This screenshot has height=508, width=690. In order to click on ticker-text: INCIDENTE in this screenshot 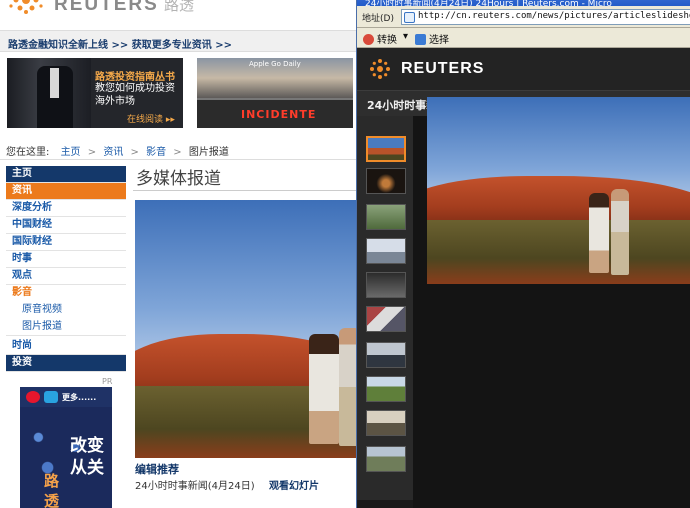, I will do `click(279, 114)`.